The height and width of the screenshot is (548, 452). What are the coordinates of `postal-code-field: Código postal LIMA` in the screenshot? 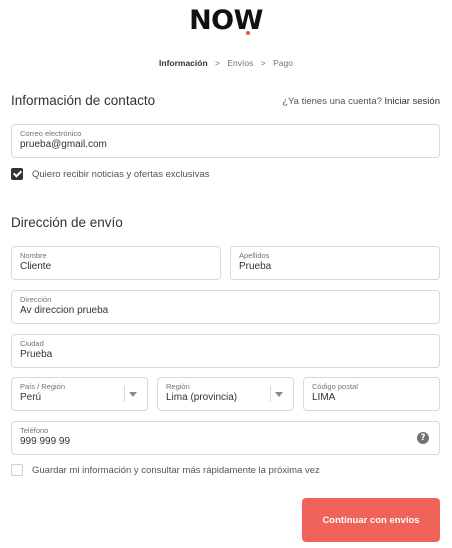 It's located at (371, 394).